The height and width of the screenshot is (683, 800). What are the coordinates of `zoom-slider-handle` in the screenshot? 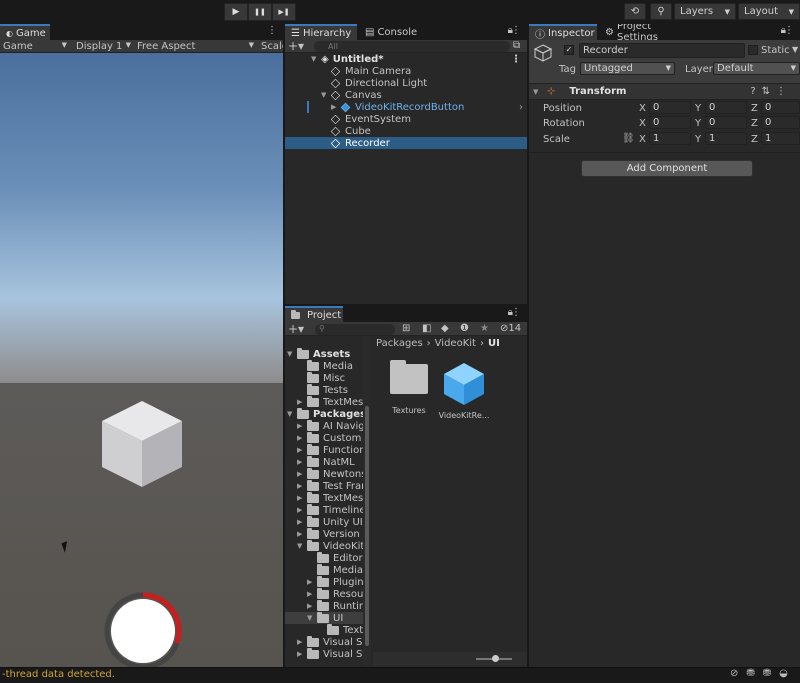 It's located at (495, 658).